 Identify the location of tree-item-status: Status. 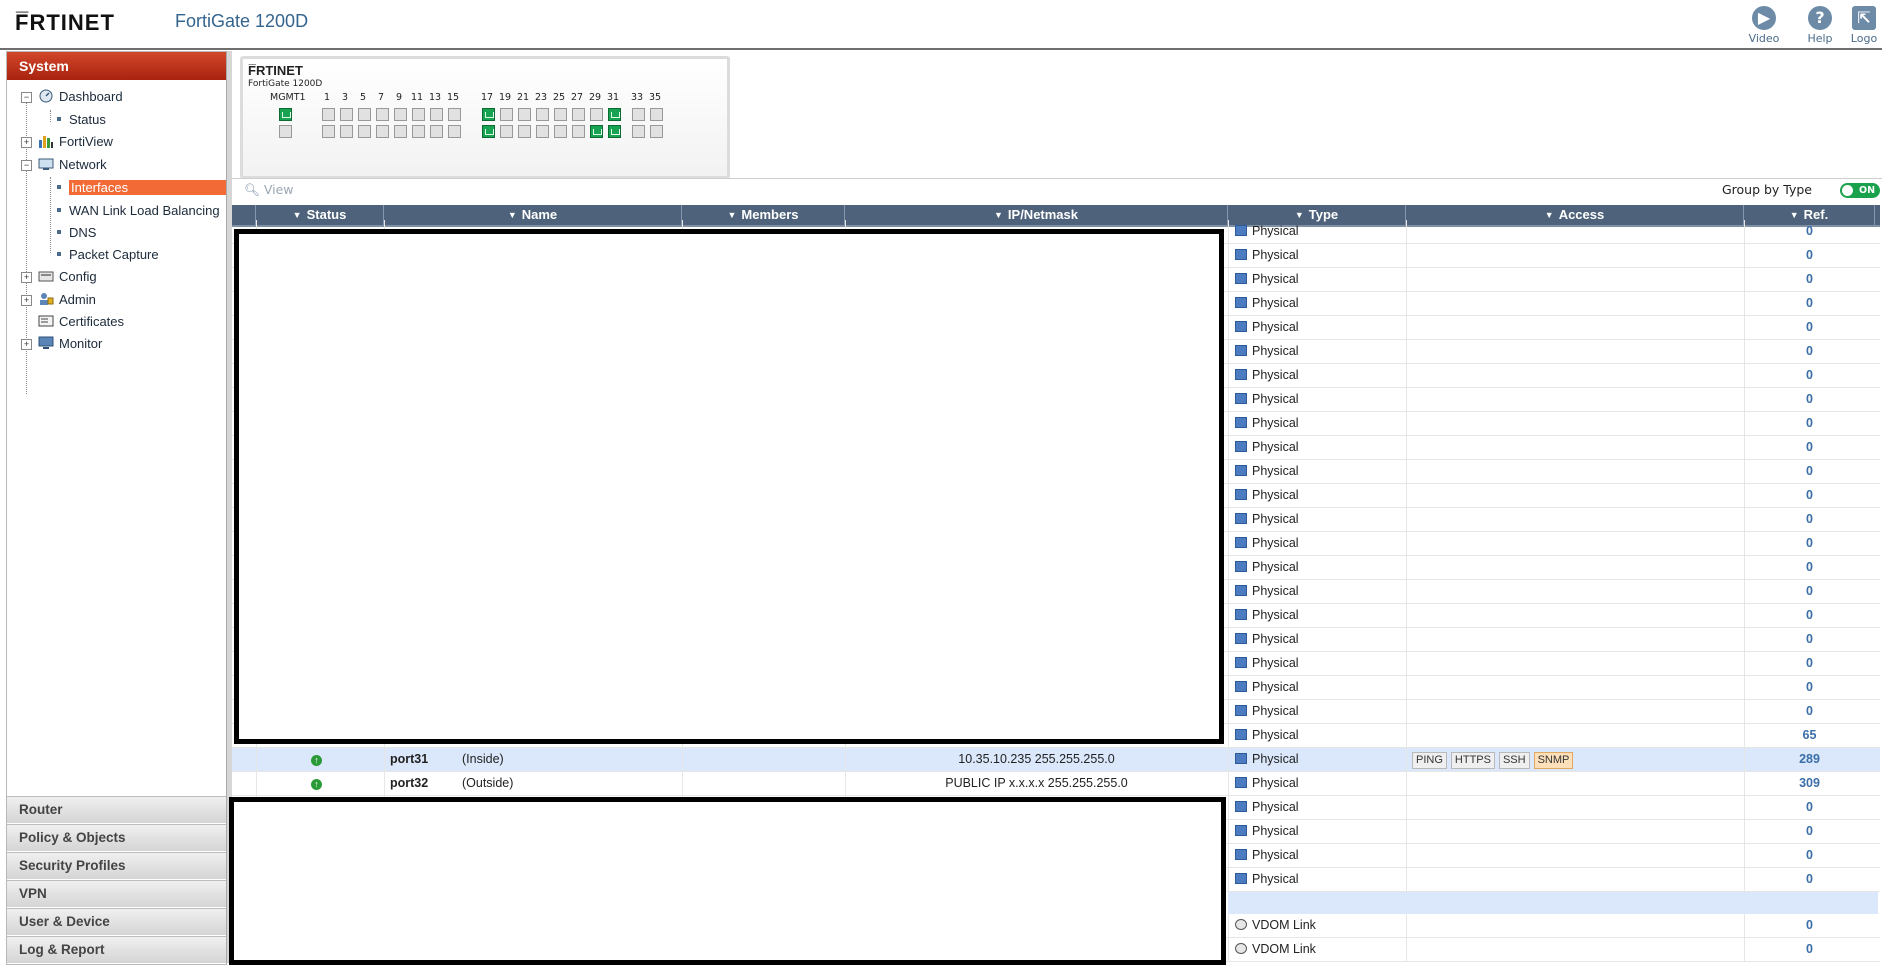
(81, 119).